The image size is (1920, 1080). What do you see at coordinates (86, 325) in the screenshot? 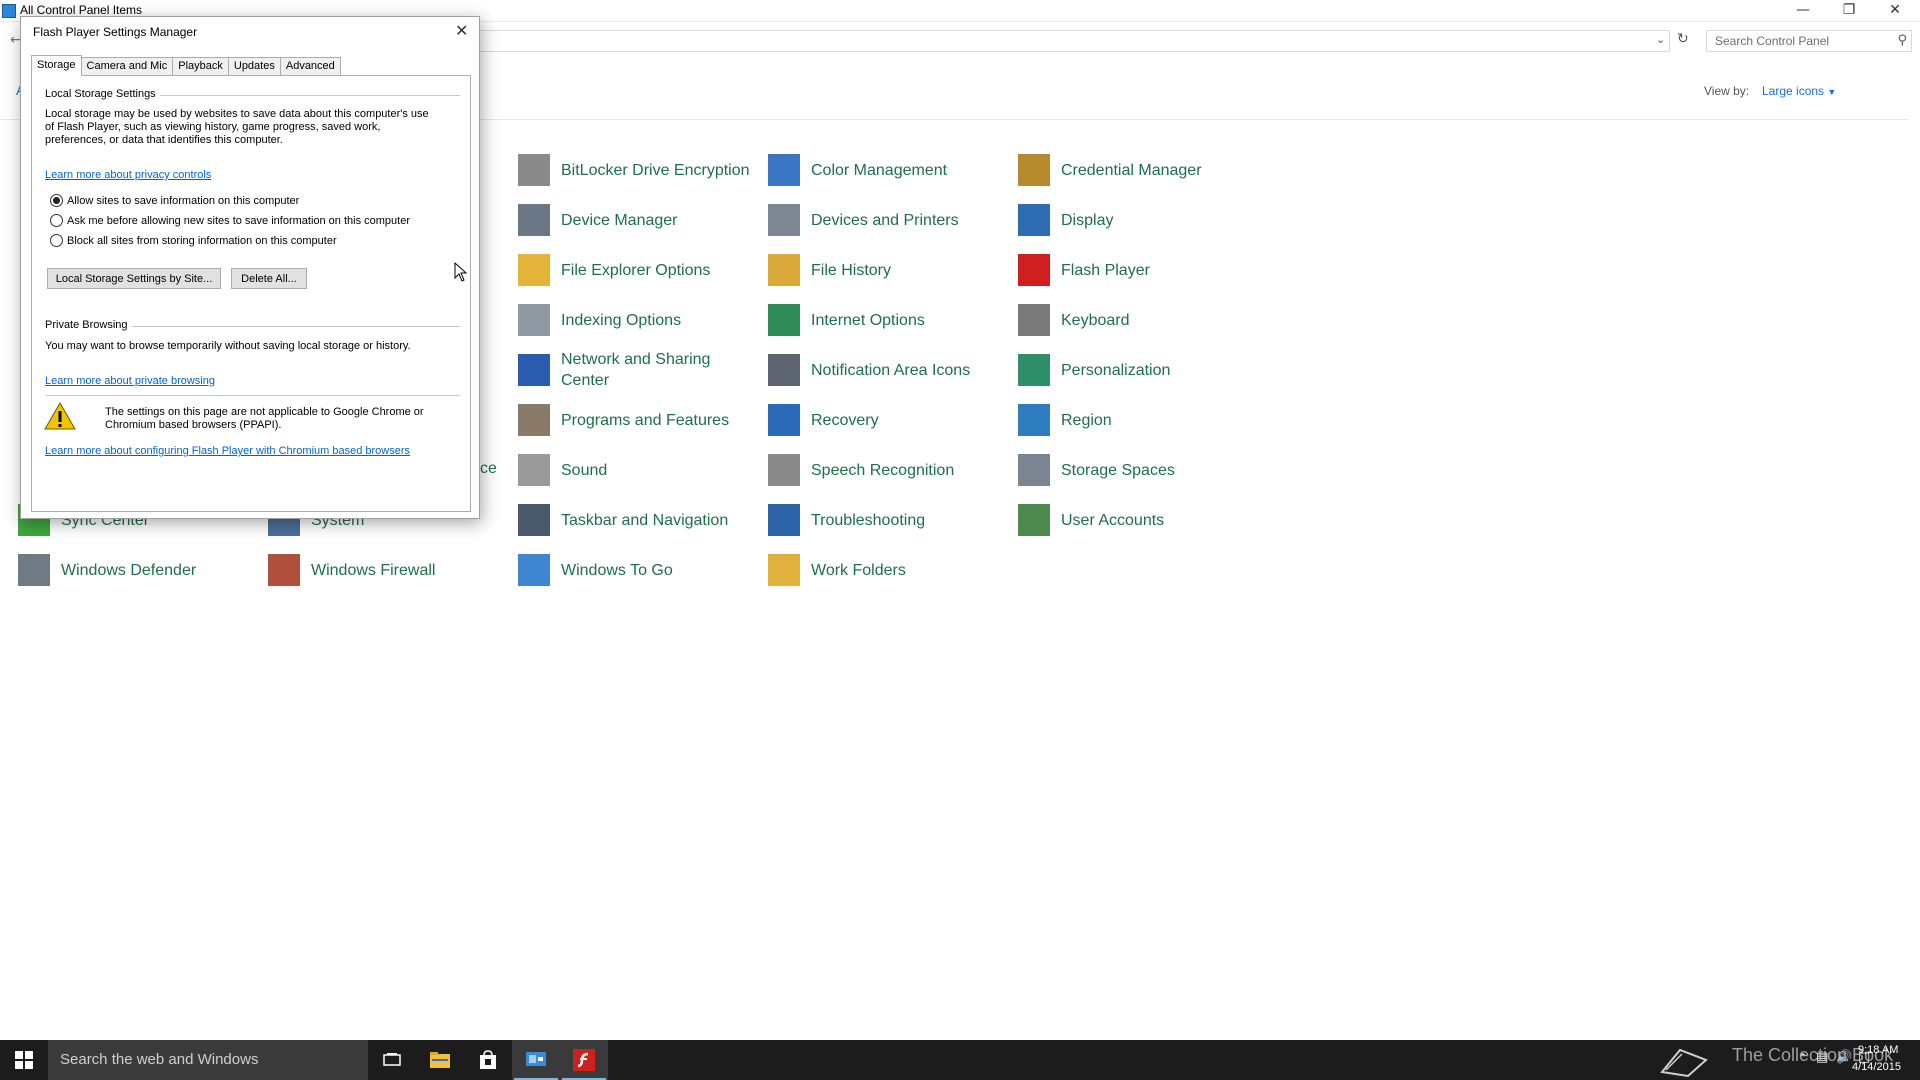
I see `private-browsing-heading: Private Browsing` at bounding box center [86, 325].